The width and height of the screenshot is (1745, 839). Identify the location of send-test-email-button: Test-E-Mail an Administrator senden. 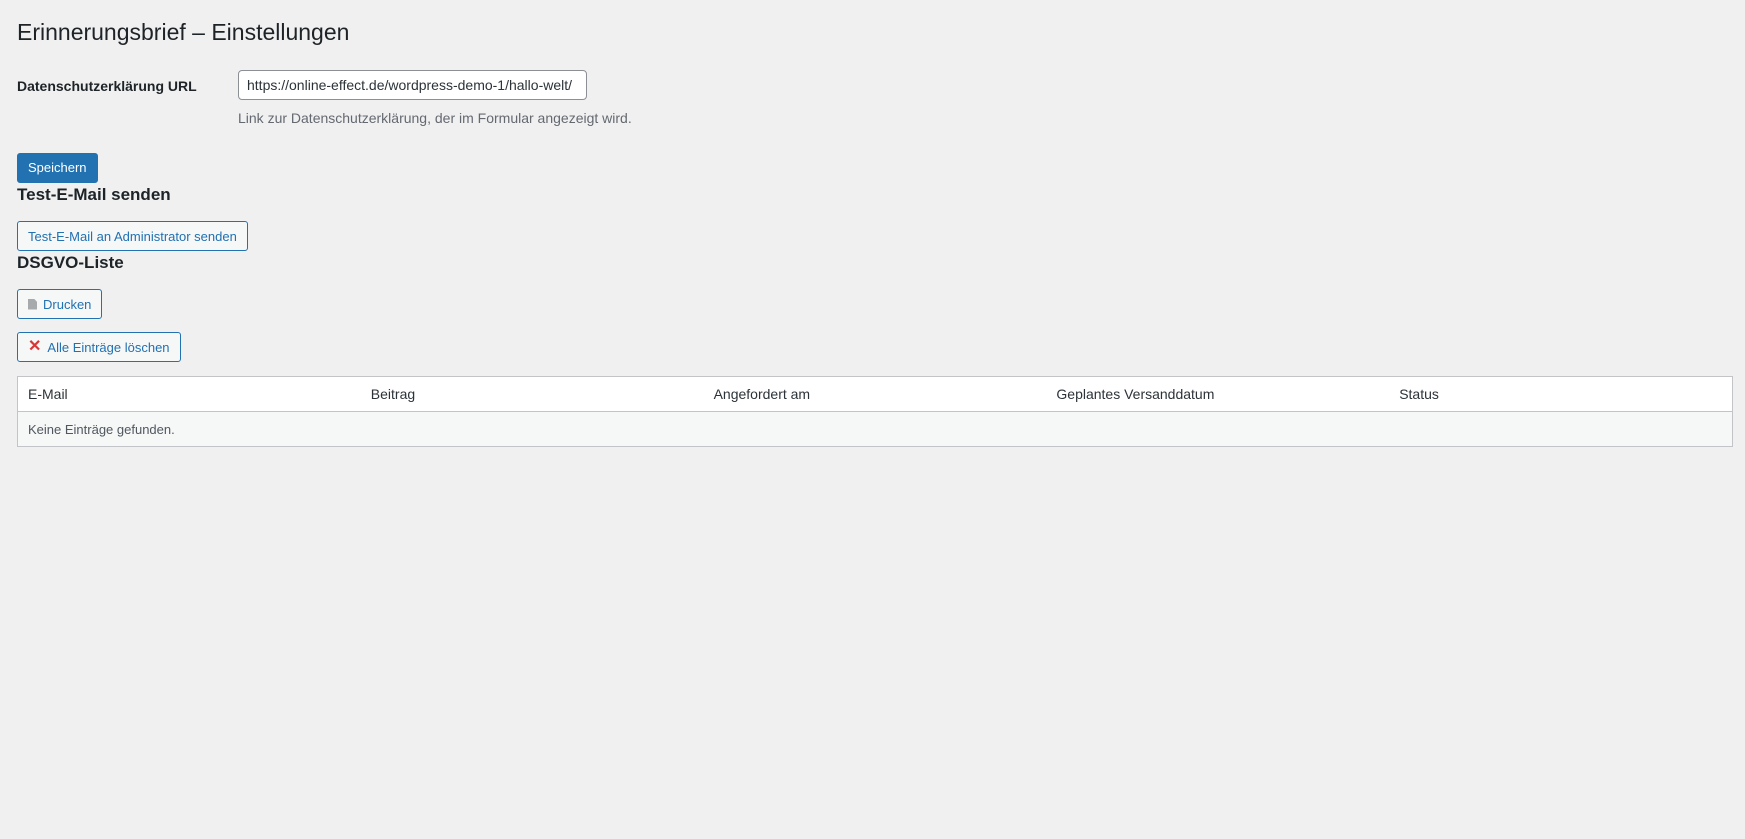
(132, 236).